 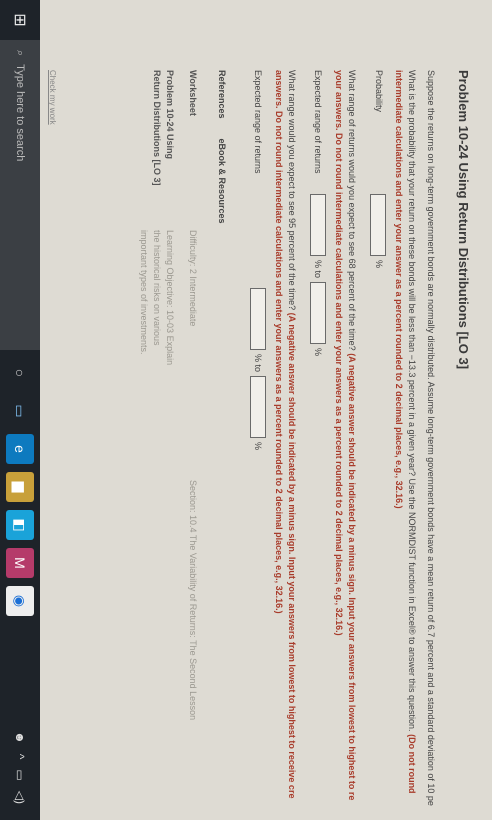 I want to click on range-95-to: % to, so click(x=258, y=363).